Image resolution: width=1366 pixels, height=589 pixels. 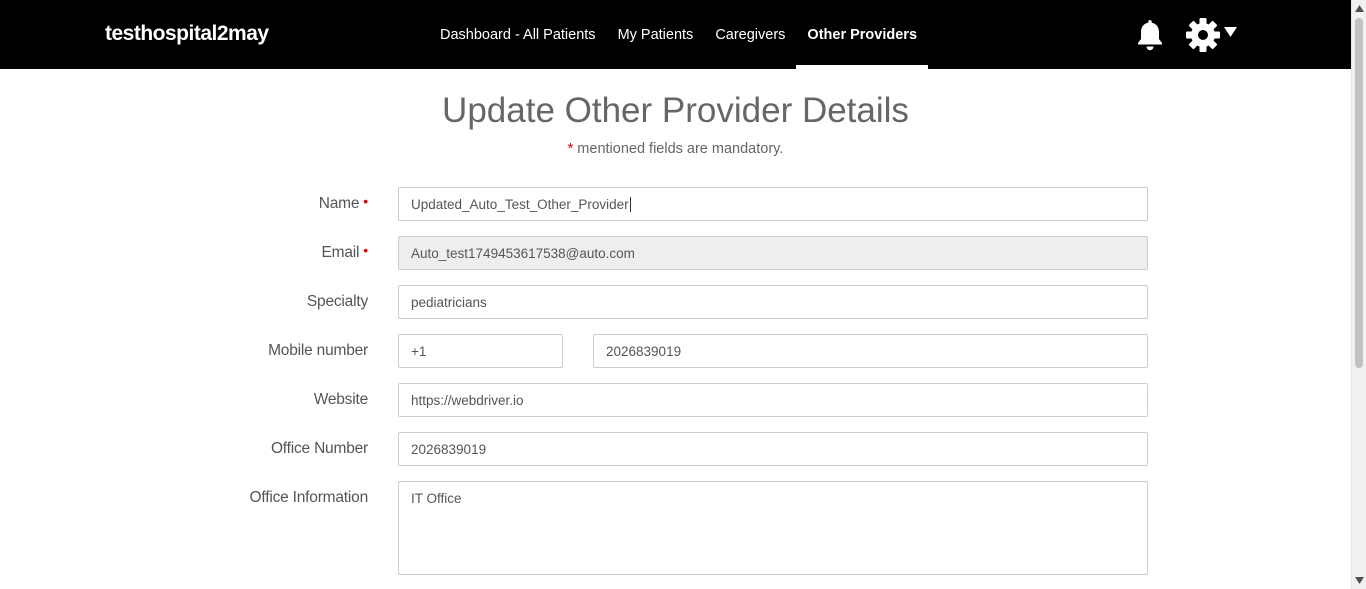 What do you see at coordinates (773, 302) in the screenshot?
I see `specialty-input: pediatricians` at bounding box center [773, 302].